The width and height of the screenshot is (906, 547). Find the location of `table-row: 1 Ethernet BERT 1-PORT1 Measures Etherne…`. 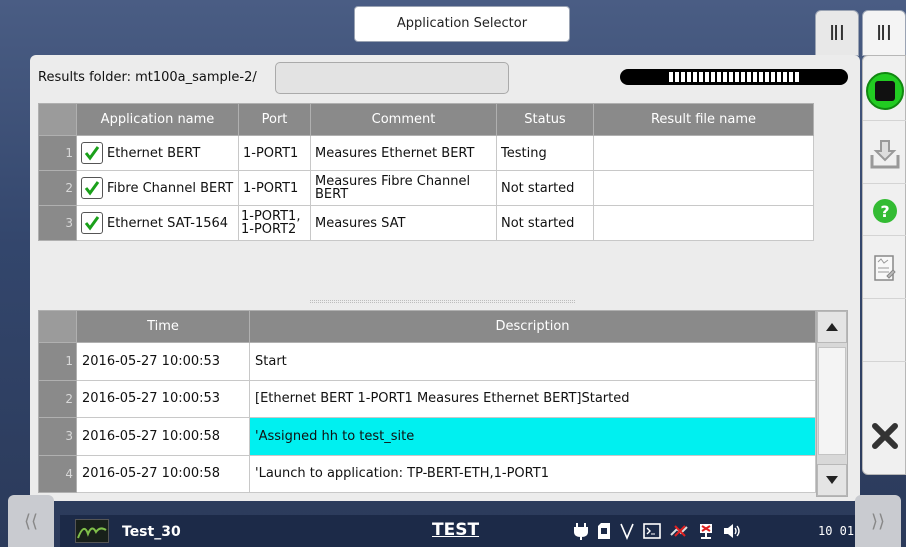

table-row: 1 Ethernet BERT 1-PORT1 Measures Etherne… is located at coordinates (426, 153).